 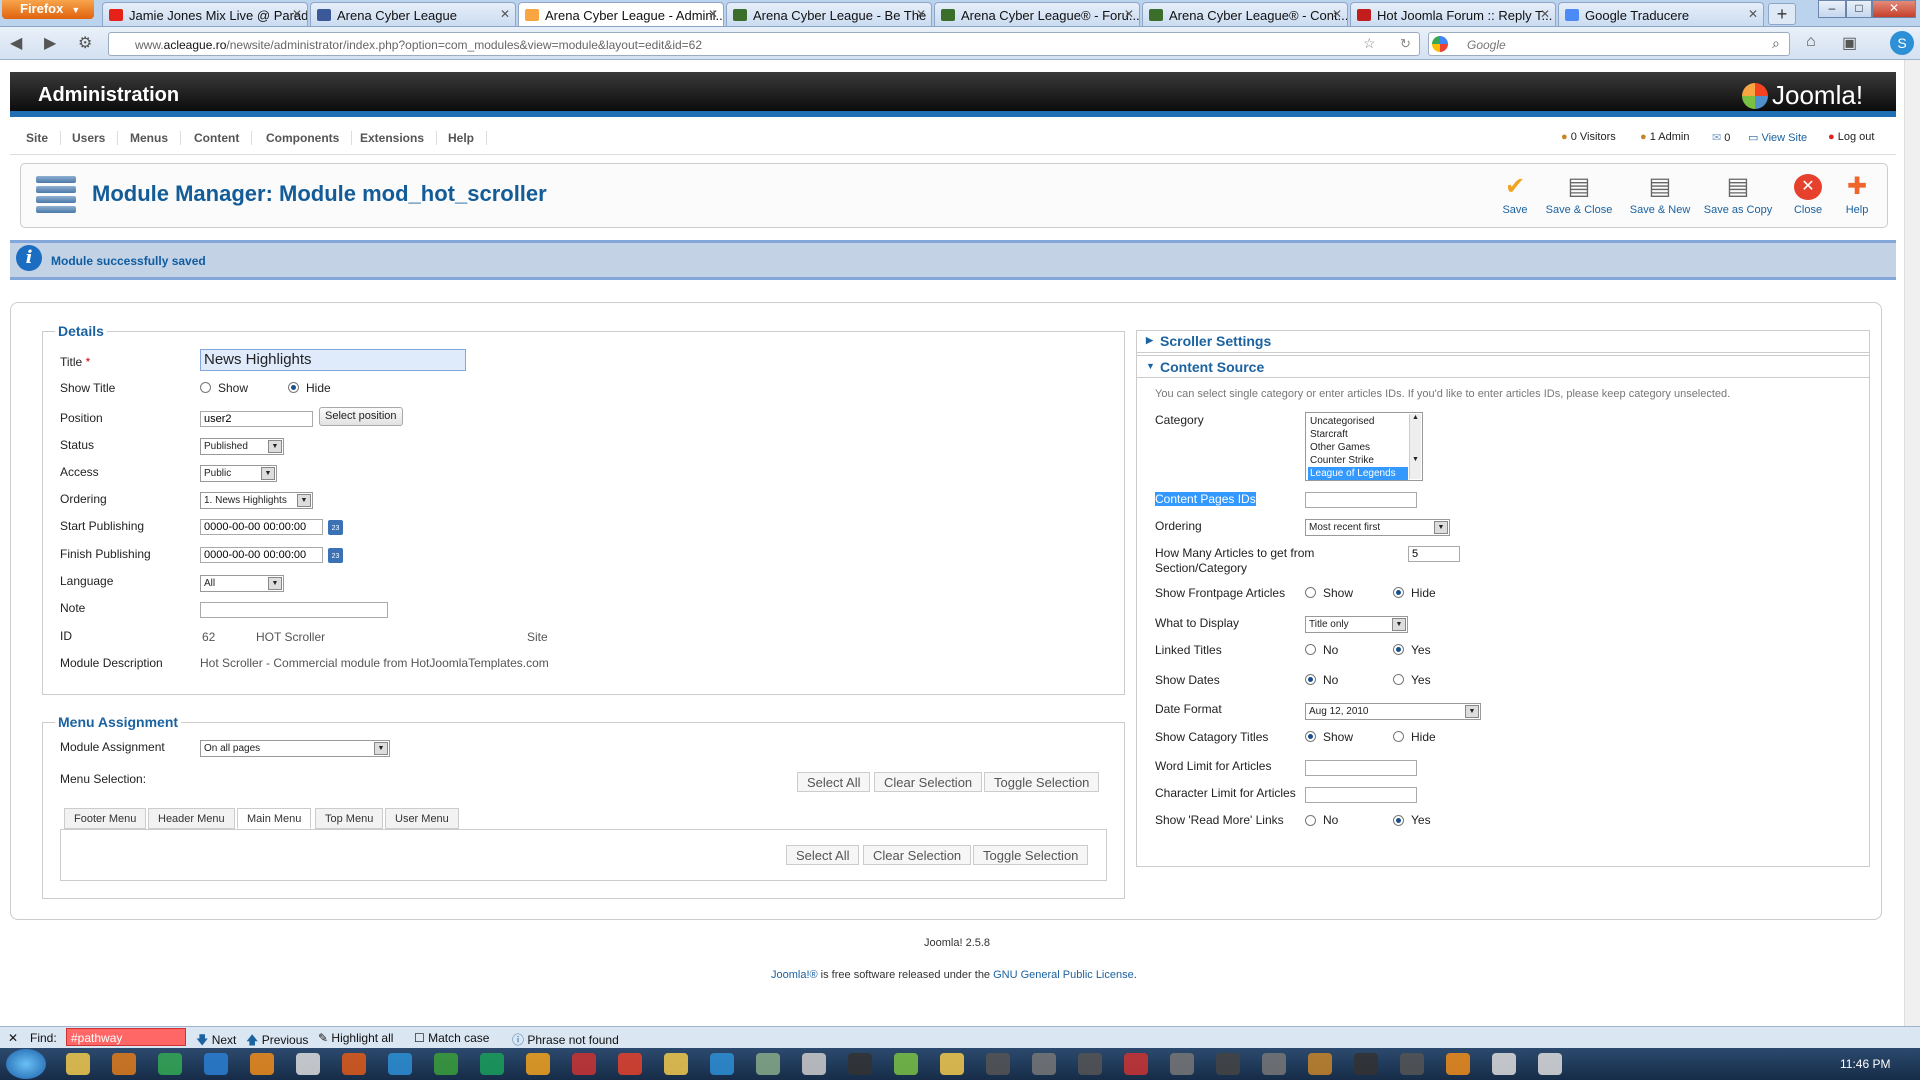 What do you see at coordinates (1358, 460) in the screenshot?
I see `category-option: Counter Strike` at bounding box center [1358, 460].